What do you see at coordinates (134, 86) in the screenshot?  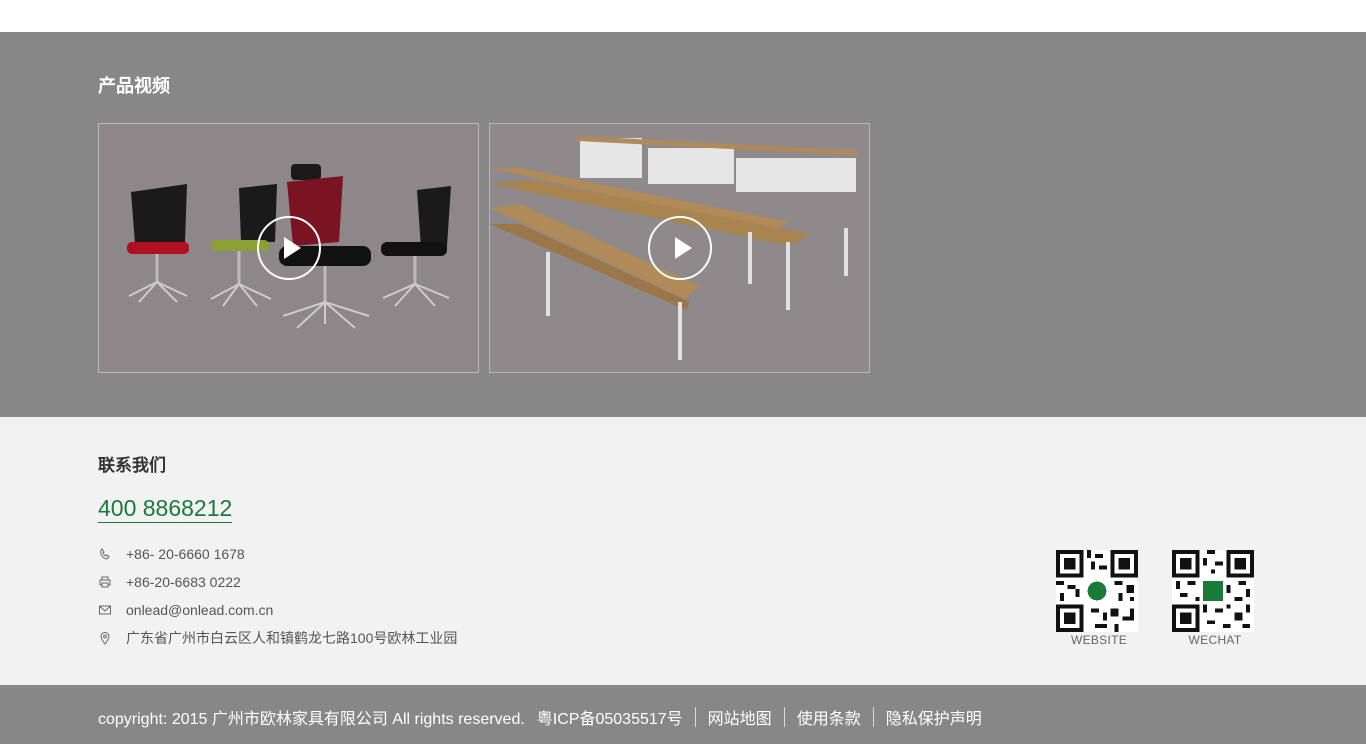 I see `section-title-videos: 产品视频` at bounding box center [134, 86].